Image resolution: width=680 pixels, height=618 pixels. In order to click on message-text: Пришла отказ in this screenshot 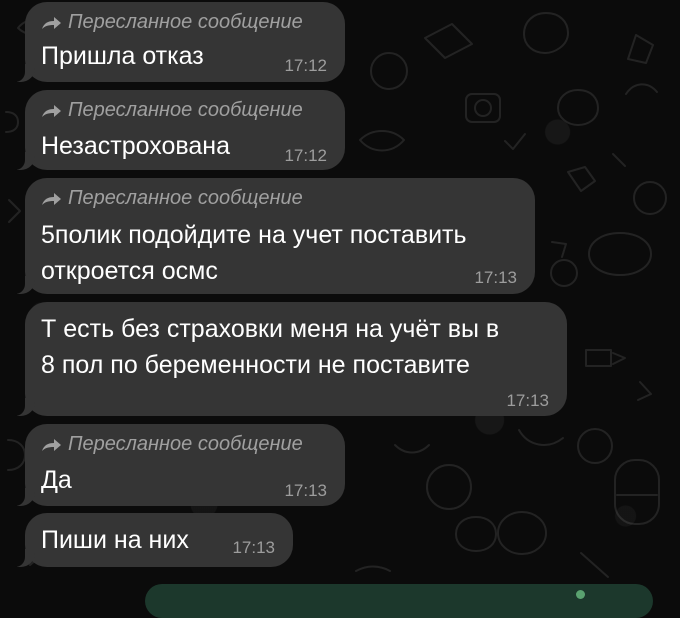, I will do `click(122, 56)`.